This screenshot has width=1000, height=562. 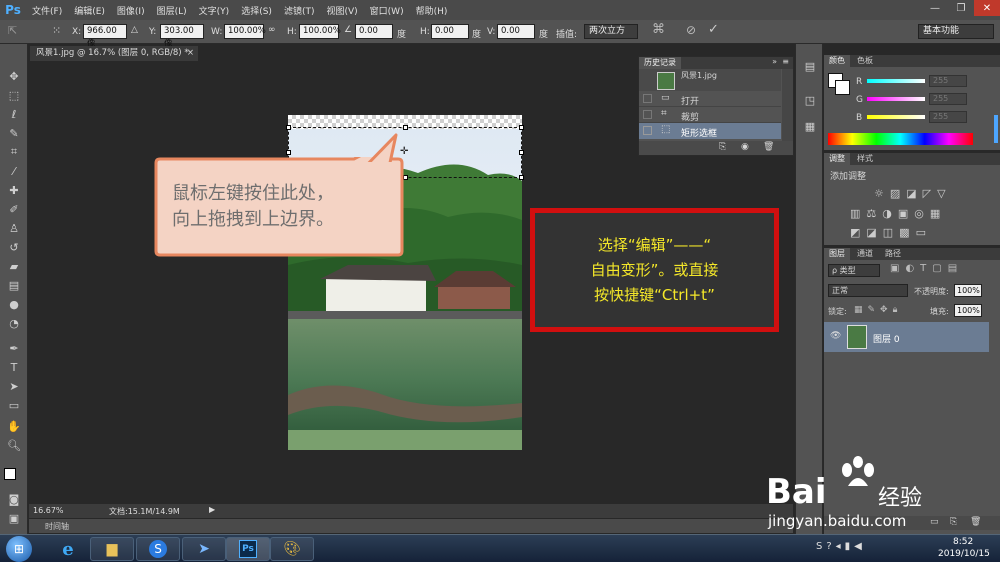 I want to click on menu-layer: 图层(L), so click(x=172, y=10).